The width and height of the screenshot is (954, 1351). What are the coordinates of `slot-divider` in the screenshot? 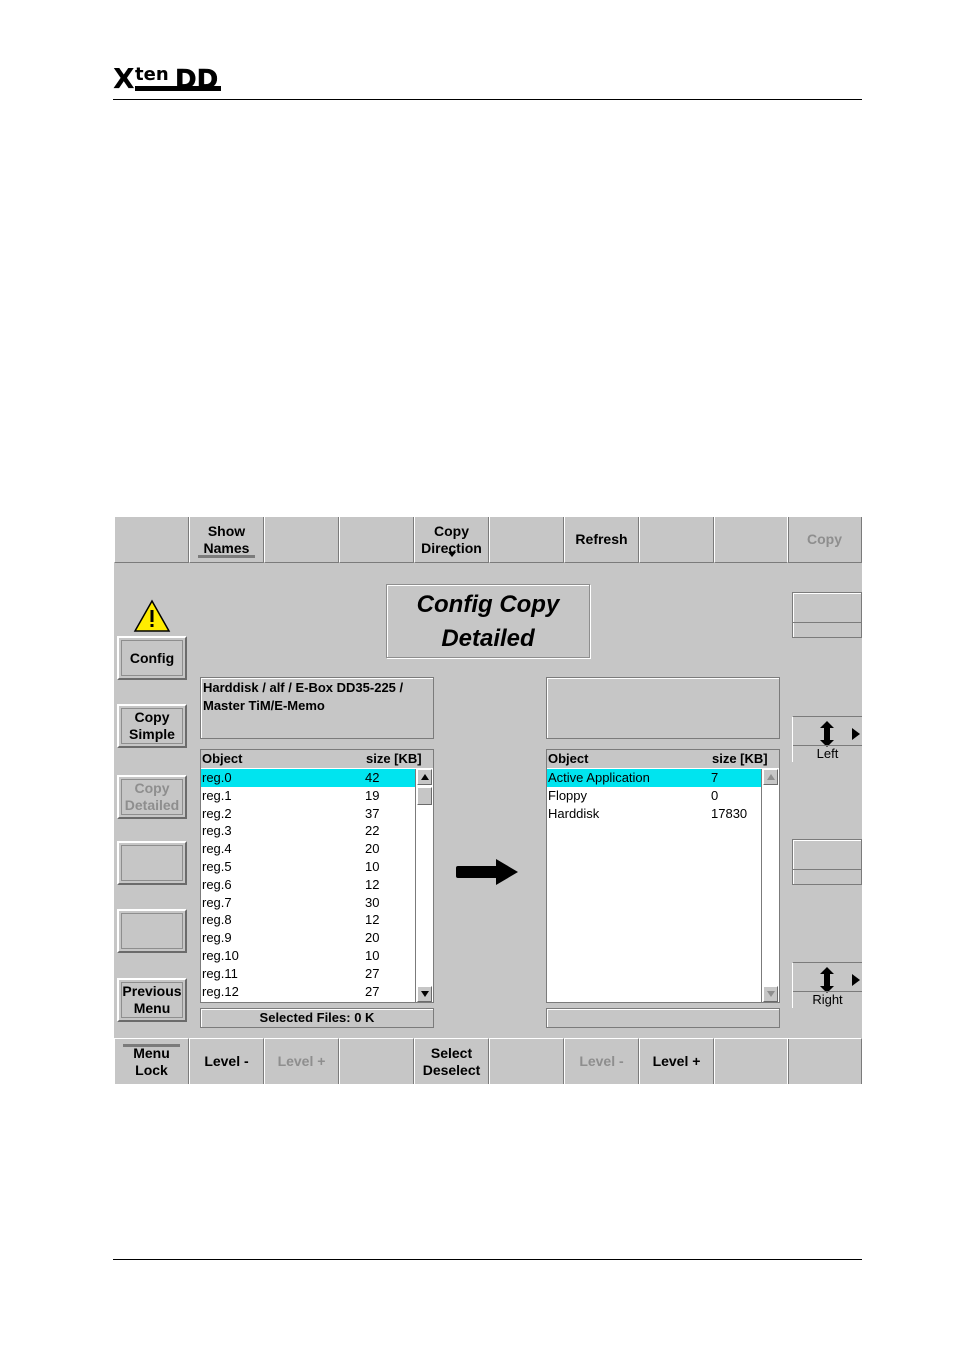 It's located at (827, 869).